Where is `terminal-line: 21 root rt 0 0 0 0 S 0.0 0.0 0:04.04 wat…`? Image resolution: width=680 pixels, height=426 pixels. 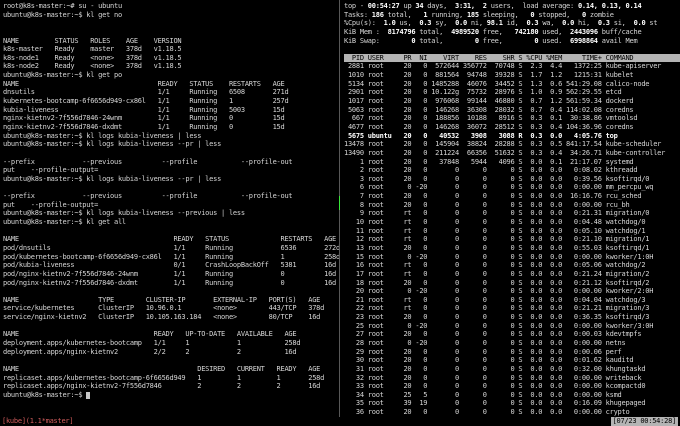 terminal-line: 21 root rt 0 0 0 0 S 0.0 0.0 0:04.04 wat… is located at coordinates (495, 299).